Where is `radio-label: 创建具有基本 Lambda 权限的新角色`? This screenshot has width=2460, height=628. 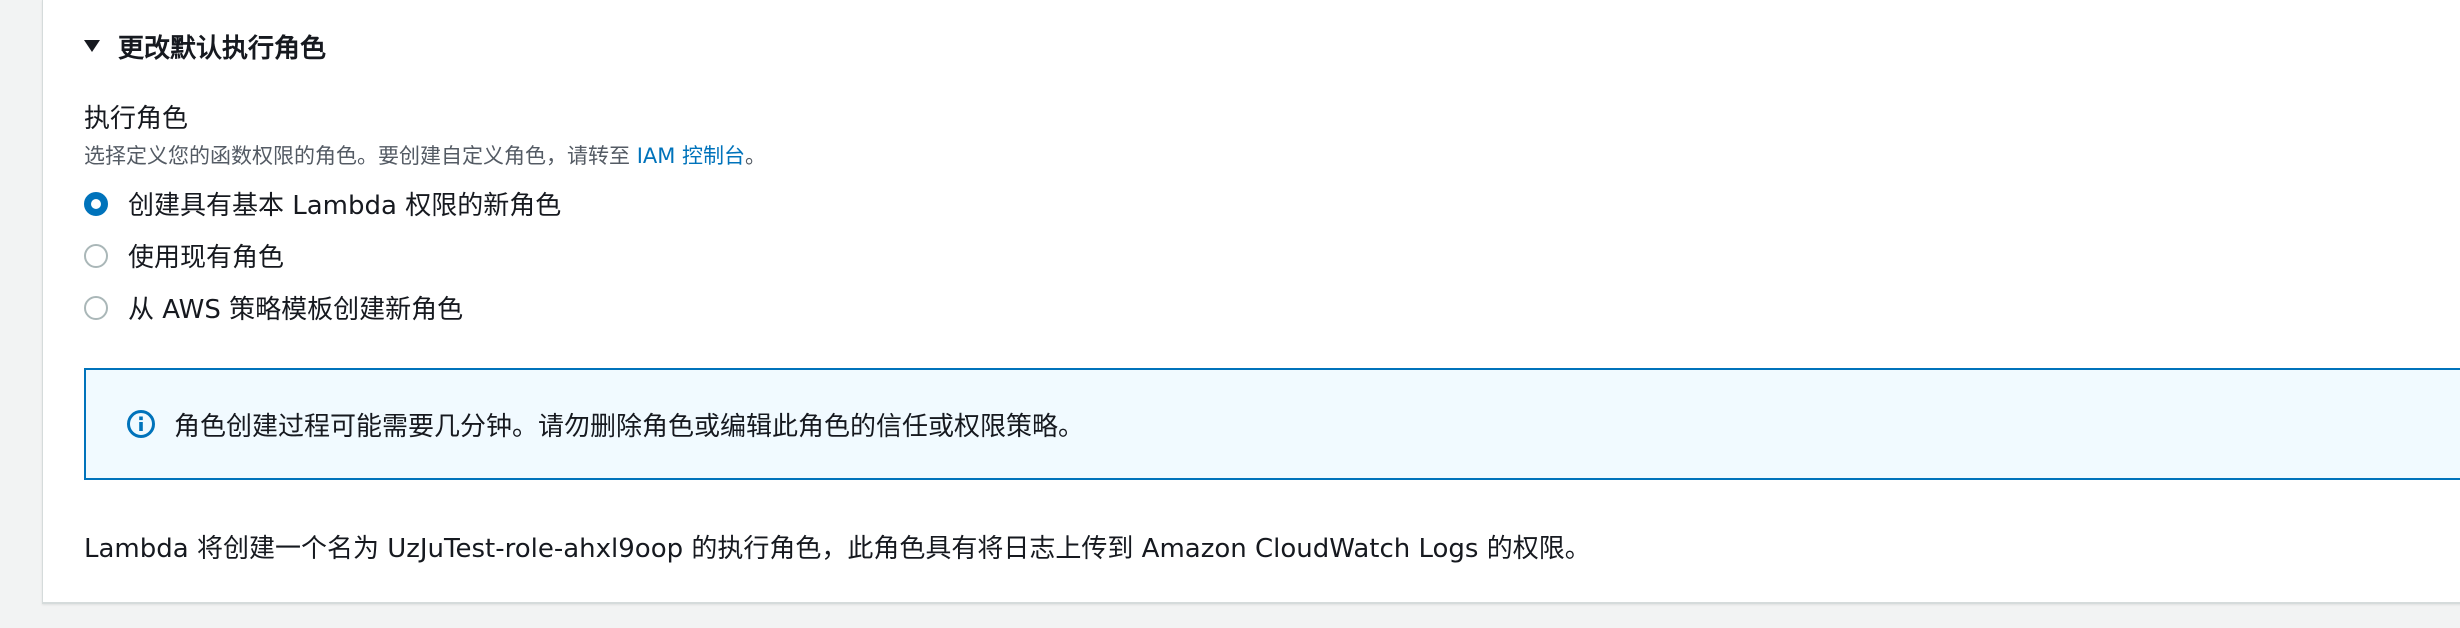 radio-label: 创建具有基本 Lambda 权限的新角色 is located at coordinates (345, 206).